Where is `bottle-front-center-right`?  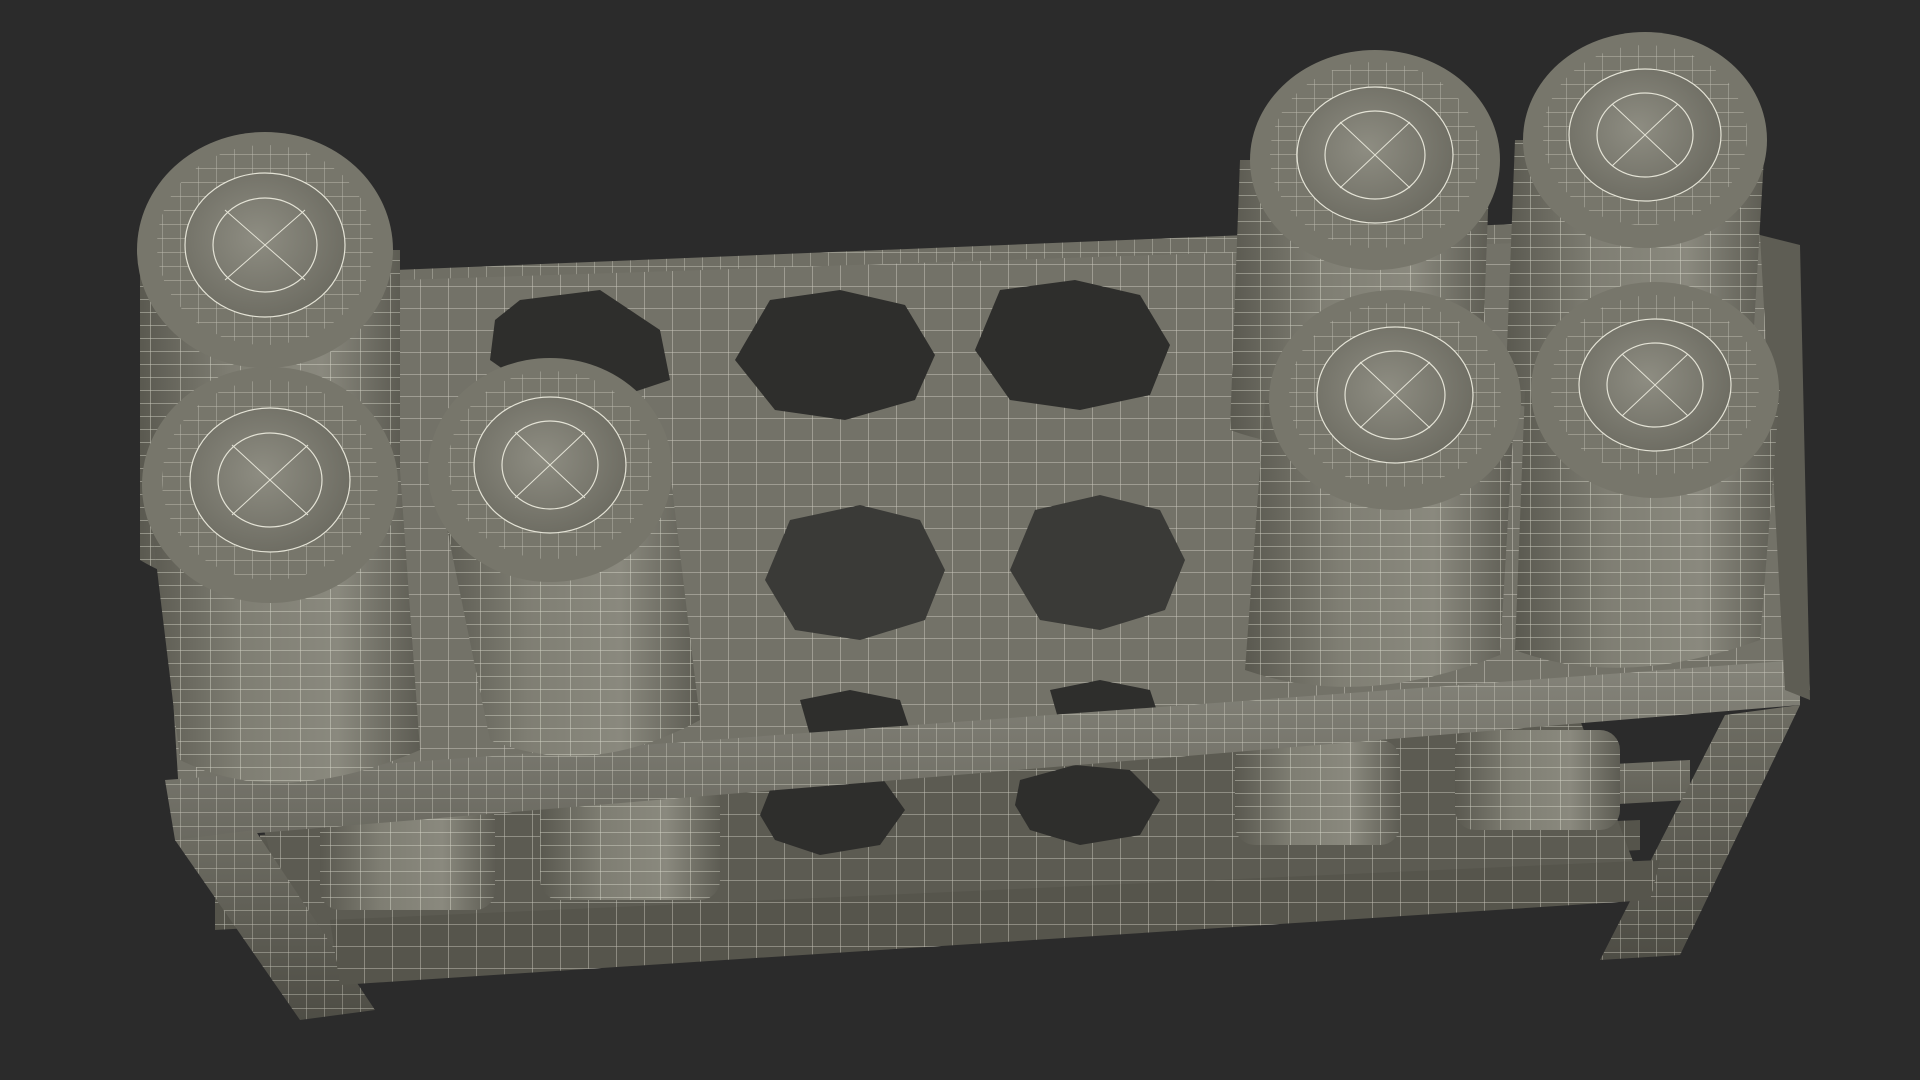 bottle-front-center-right is located at coordinates (1383, 488).